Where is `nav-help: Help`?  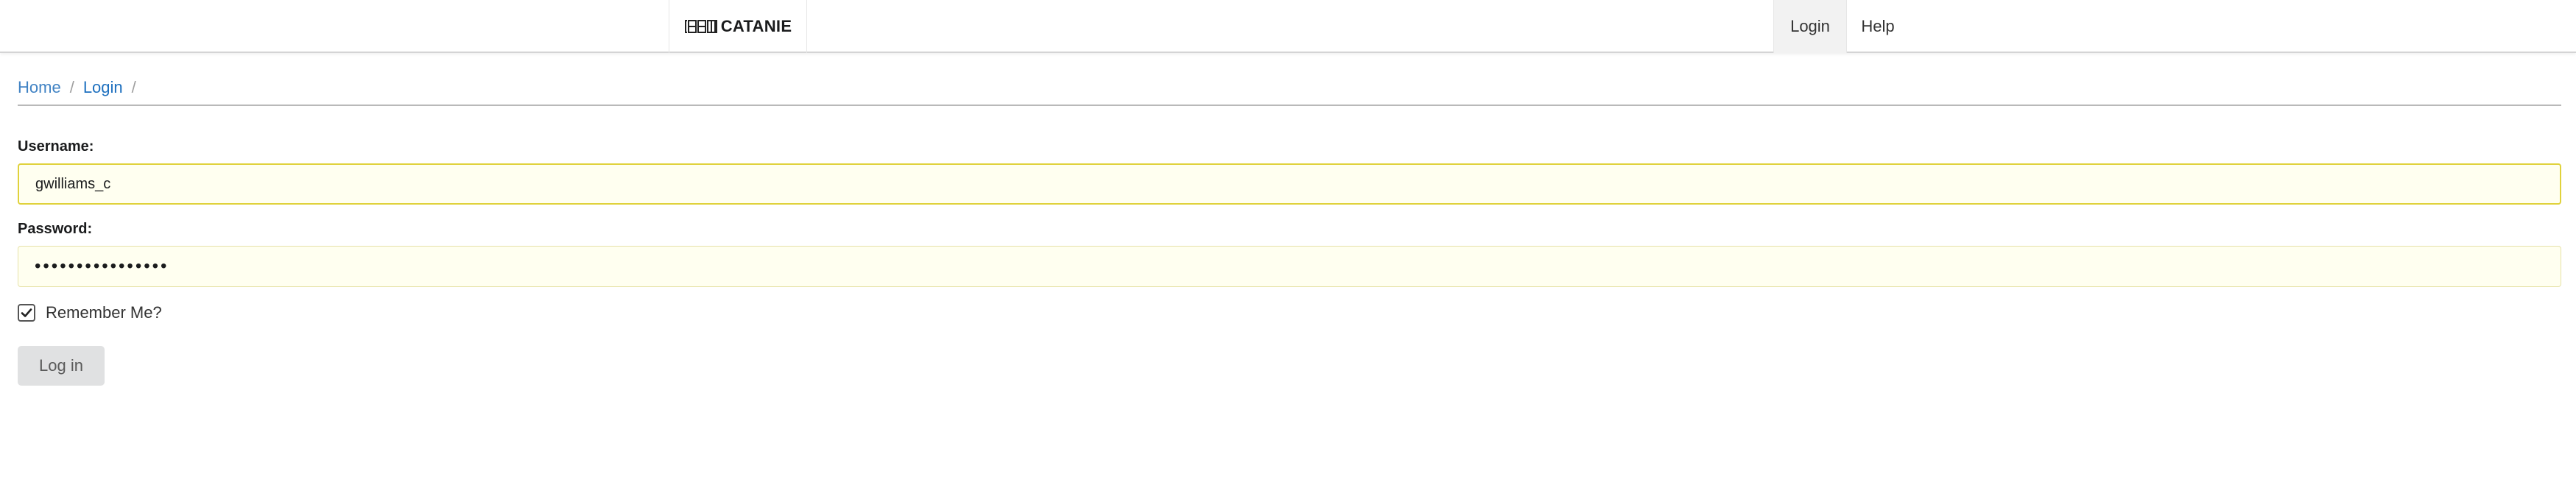
nav-help: Help is located at coordinates (1878, 26).